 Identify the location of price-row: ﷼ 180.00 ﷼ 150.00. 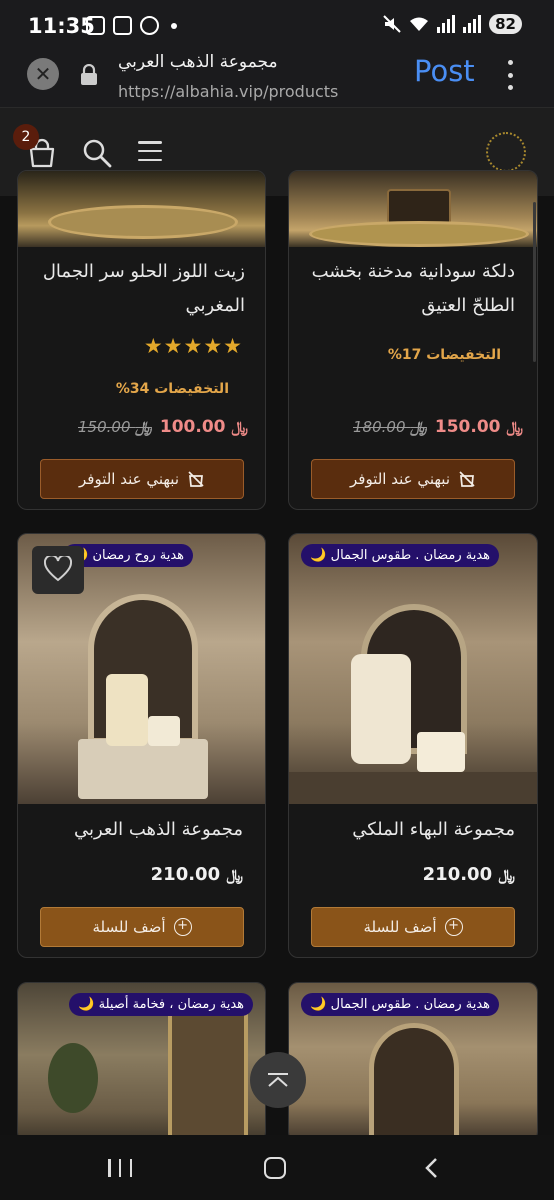
(438, 427).